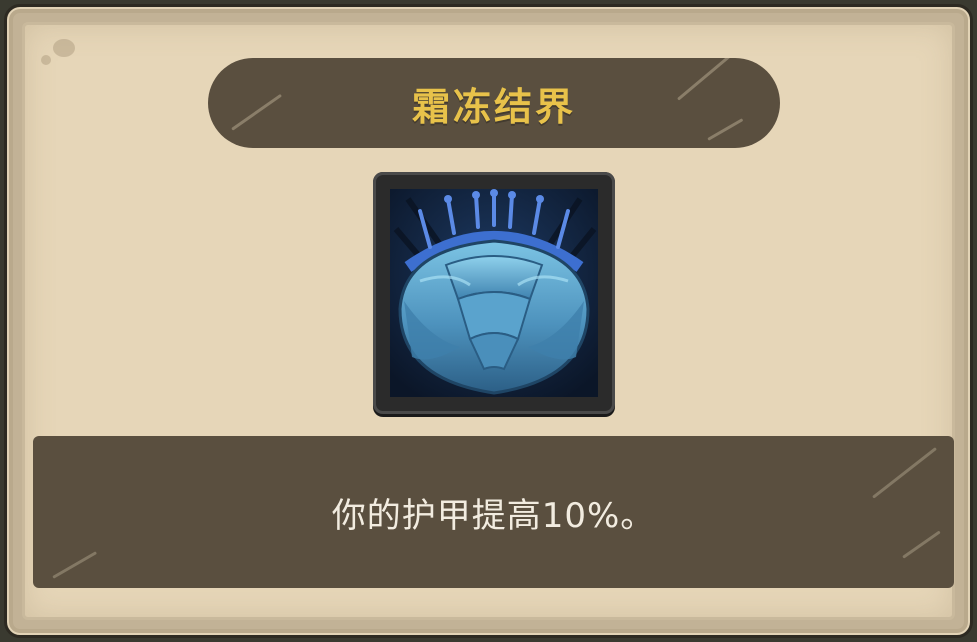 The height and width of the screenshot is (642, 977). I want to click on skill-icon-frame, so click(494, 293).